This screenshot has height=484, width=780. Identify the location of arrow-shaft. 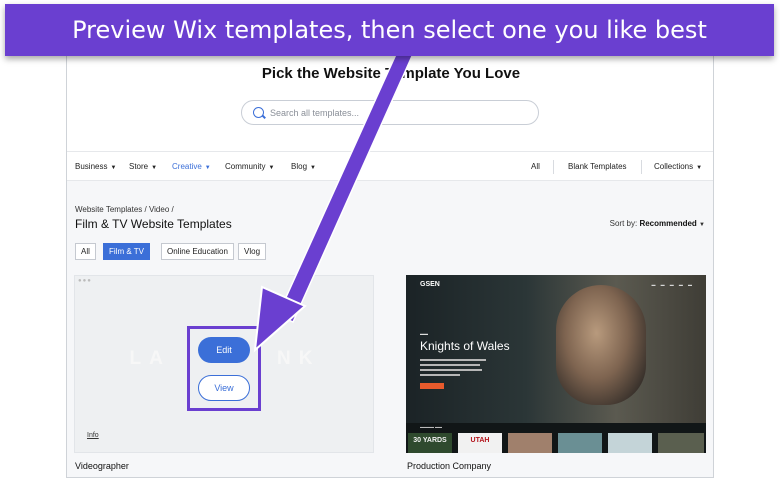
(349, 176).